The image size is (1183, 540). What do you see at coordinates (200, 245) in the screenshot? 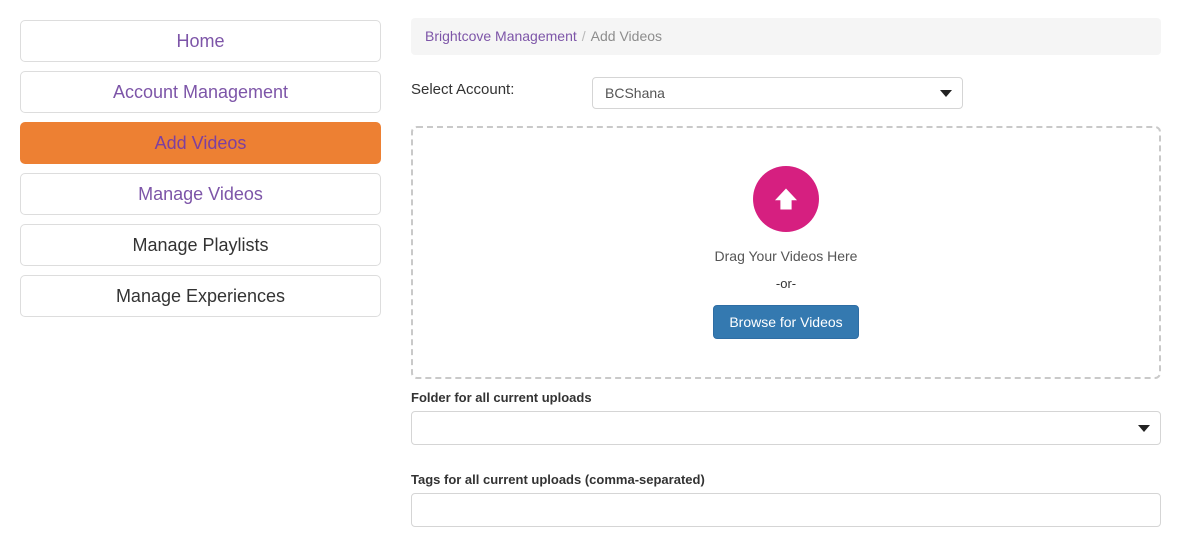
I see `sidebar-item-manage-playlists: Manage Playlists` at bounding box center [200, 245].